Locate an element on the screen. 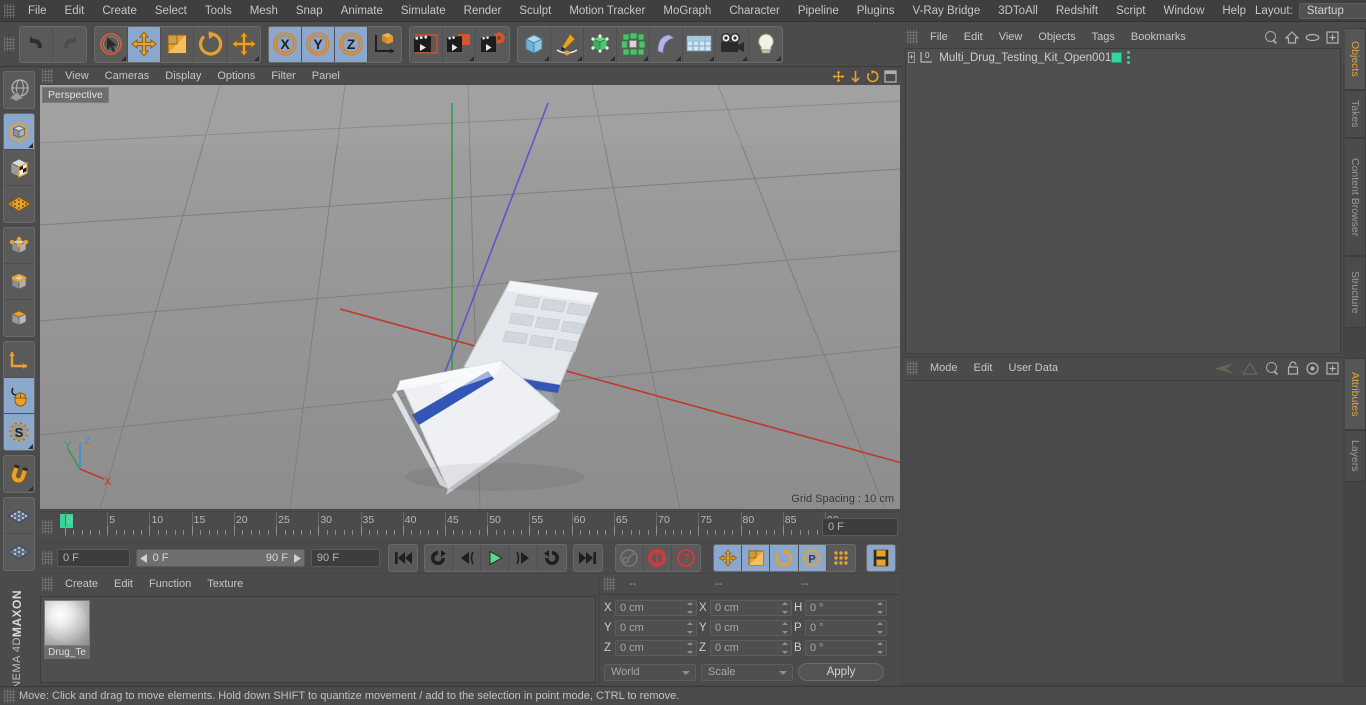  menu-3dtoall: 3DToAll is located at coordinates (1018, 11).